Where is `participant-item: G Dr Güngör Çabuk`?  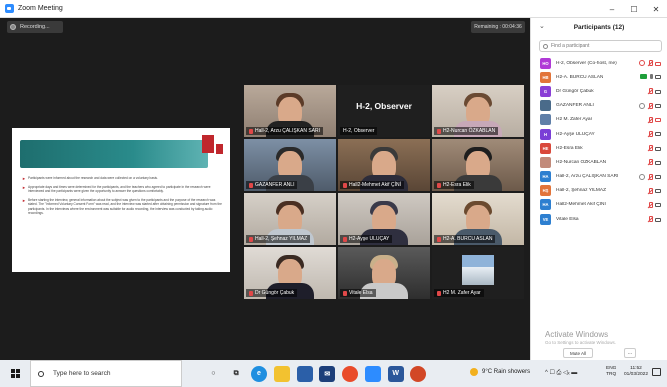 participant-item: G Dr Güngör Çabuk is located at coordinates (599, 91).